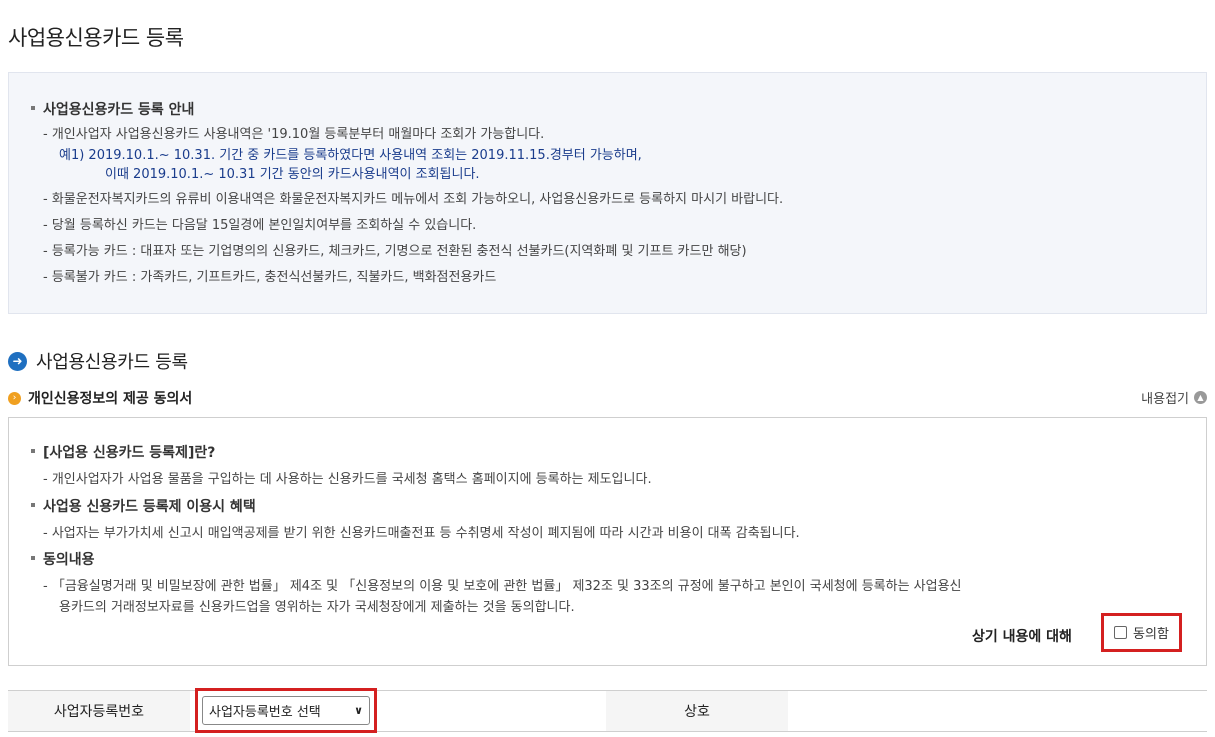 This screenshot has height=737, width=1215. I want to click on consent-heading-3: 동의내용, so click(63, 559).